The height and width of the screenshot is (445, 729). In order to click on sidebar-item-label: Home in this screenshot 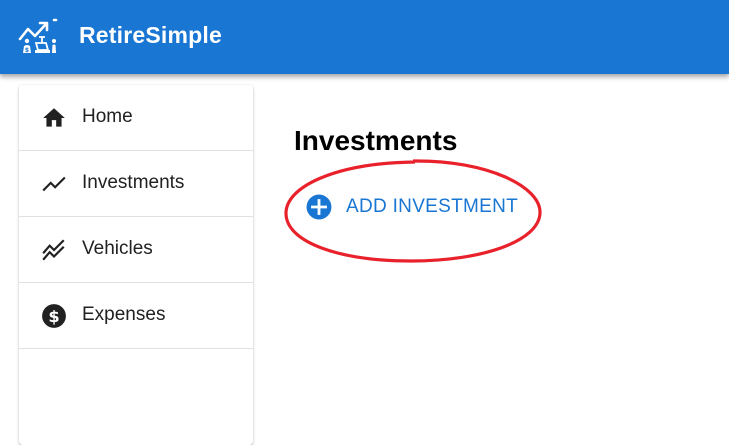, I will do `click(107, 116)`.